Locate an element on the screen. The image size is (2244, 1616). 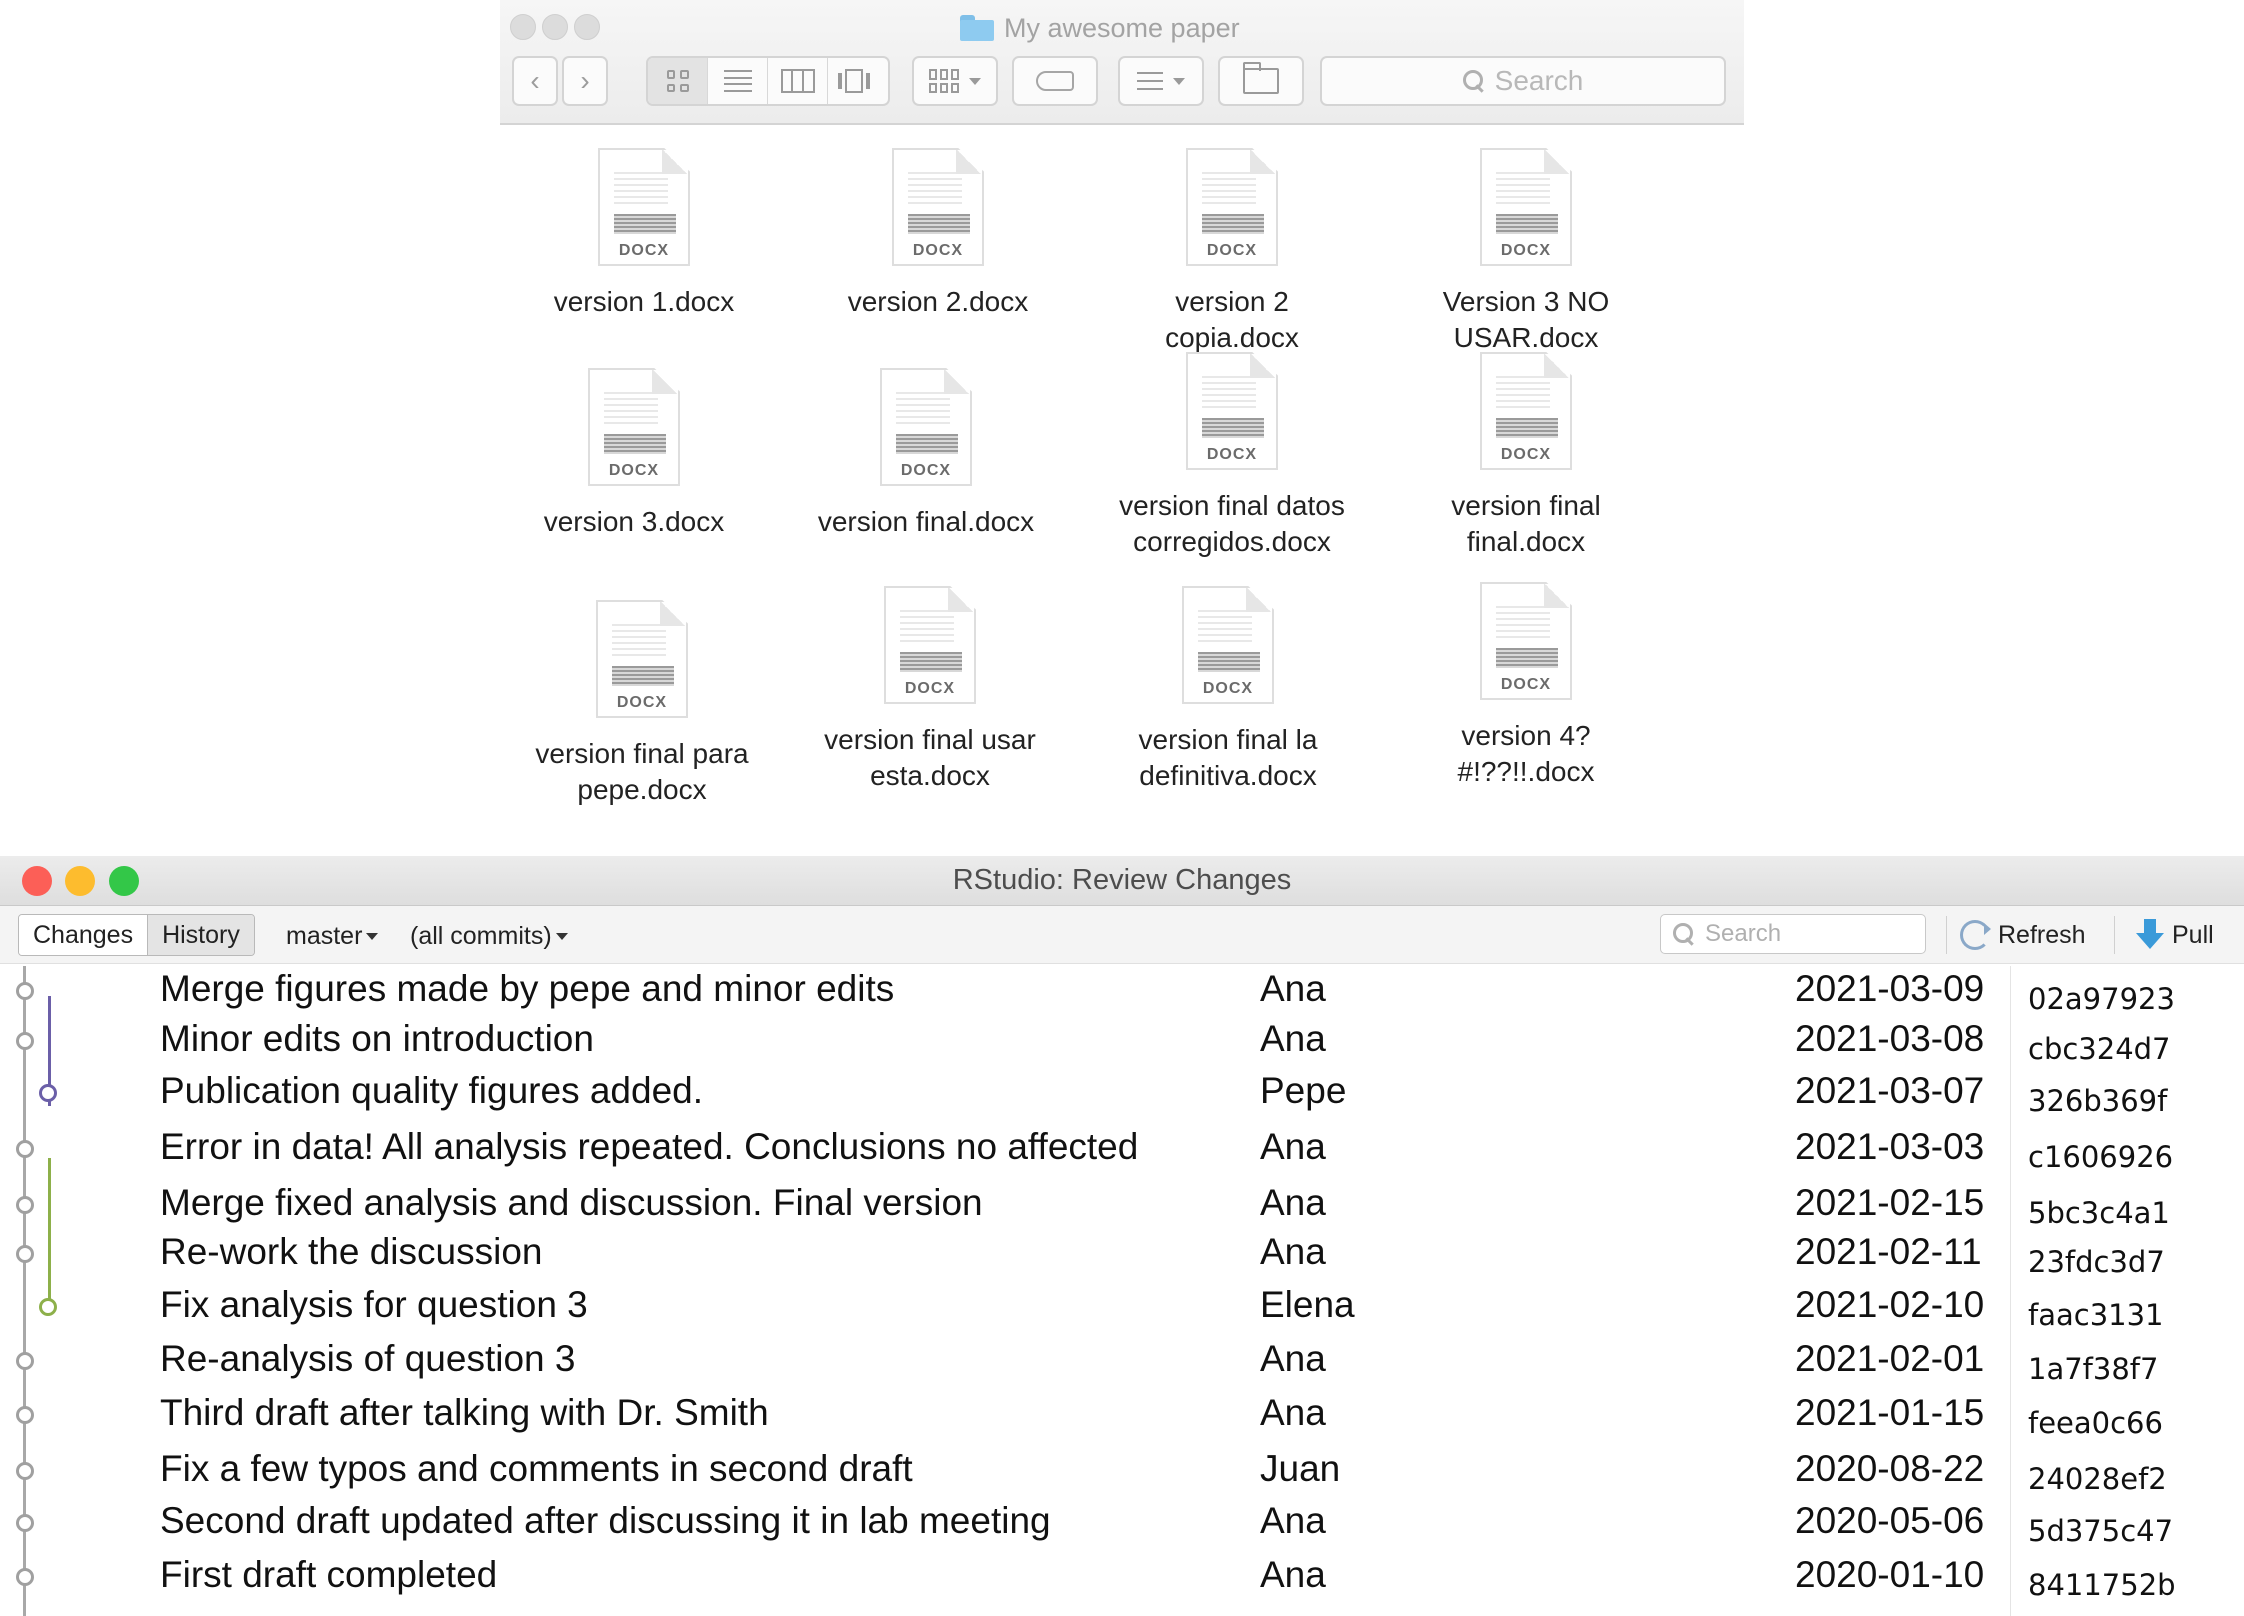
list-view-icon is located at coordinates (737, 81).